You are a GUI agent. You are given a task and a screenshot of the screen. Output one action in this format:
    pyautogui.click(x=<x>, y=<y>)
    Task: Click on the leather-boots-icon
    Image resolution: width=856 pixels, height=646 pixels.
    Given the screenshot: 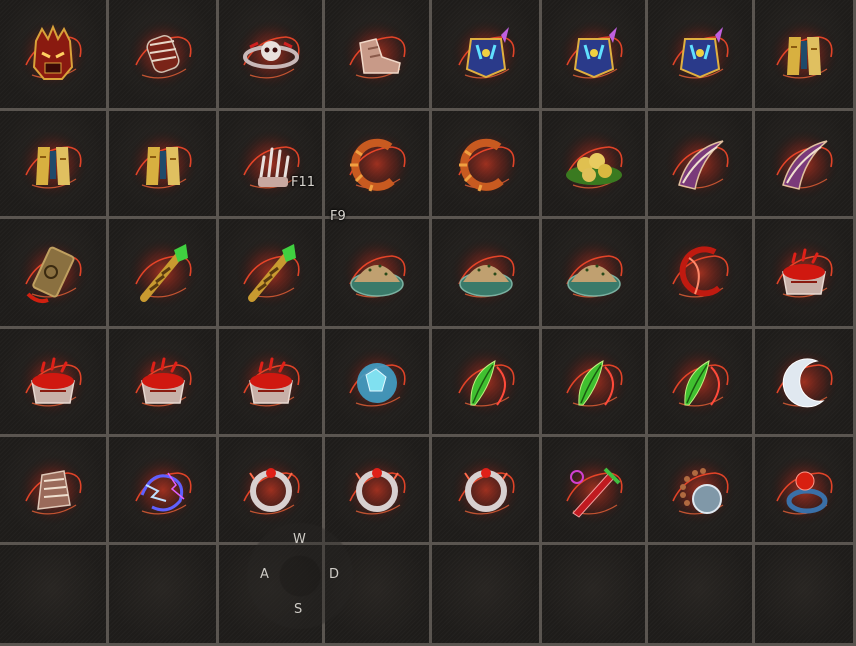 What is the action you would take?
    pyautogui.click(x=377, y=54)
    